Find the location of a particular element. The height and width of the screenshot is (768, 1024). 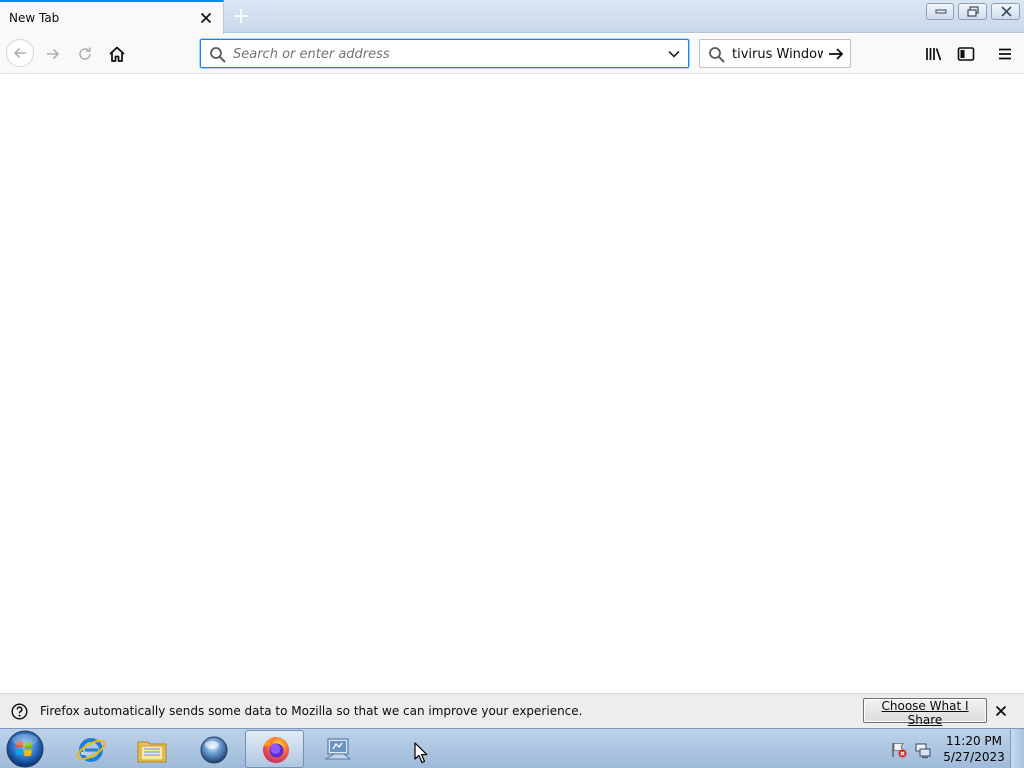

taskbar-firefox is located at coordinates (274, 749).